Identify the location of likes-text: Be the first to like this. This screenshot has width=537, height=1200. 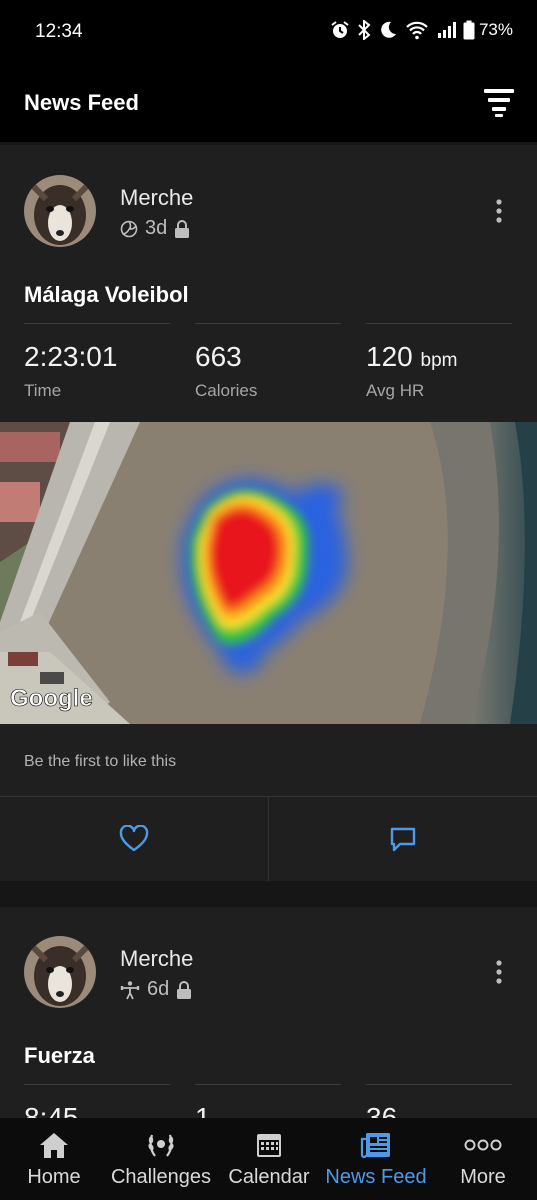
(100, 762).